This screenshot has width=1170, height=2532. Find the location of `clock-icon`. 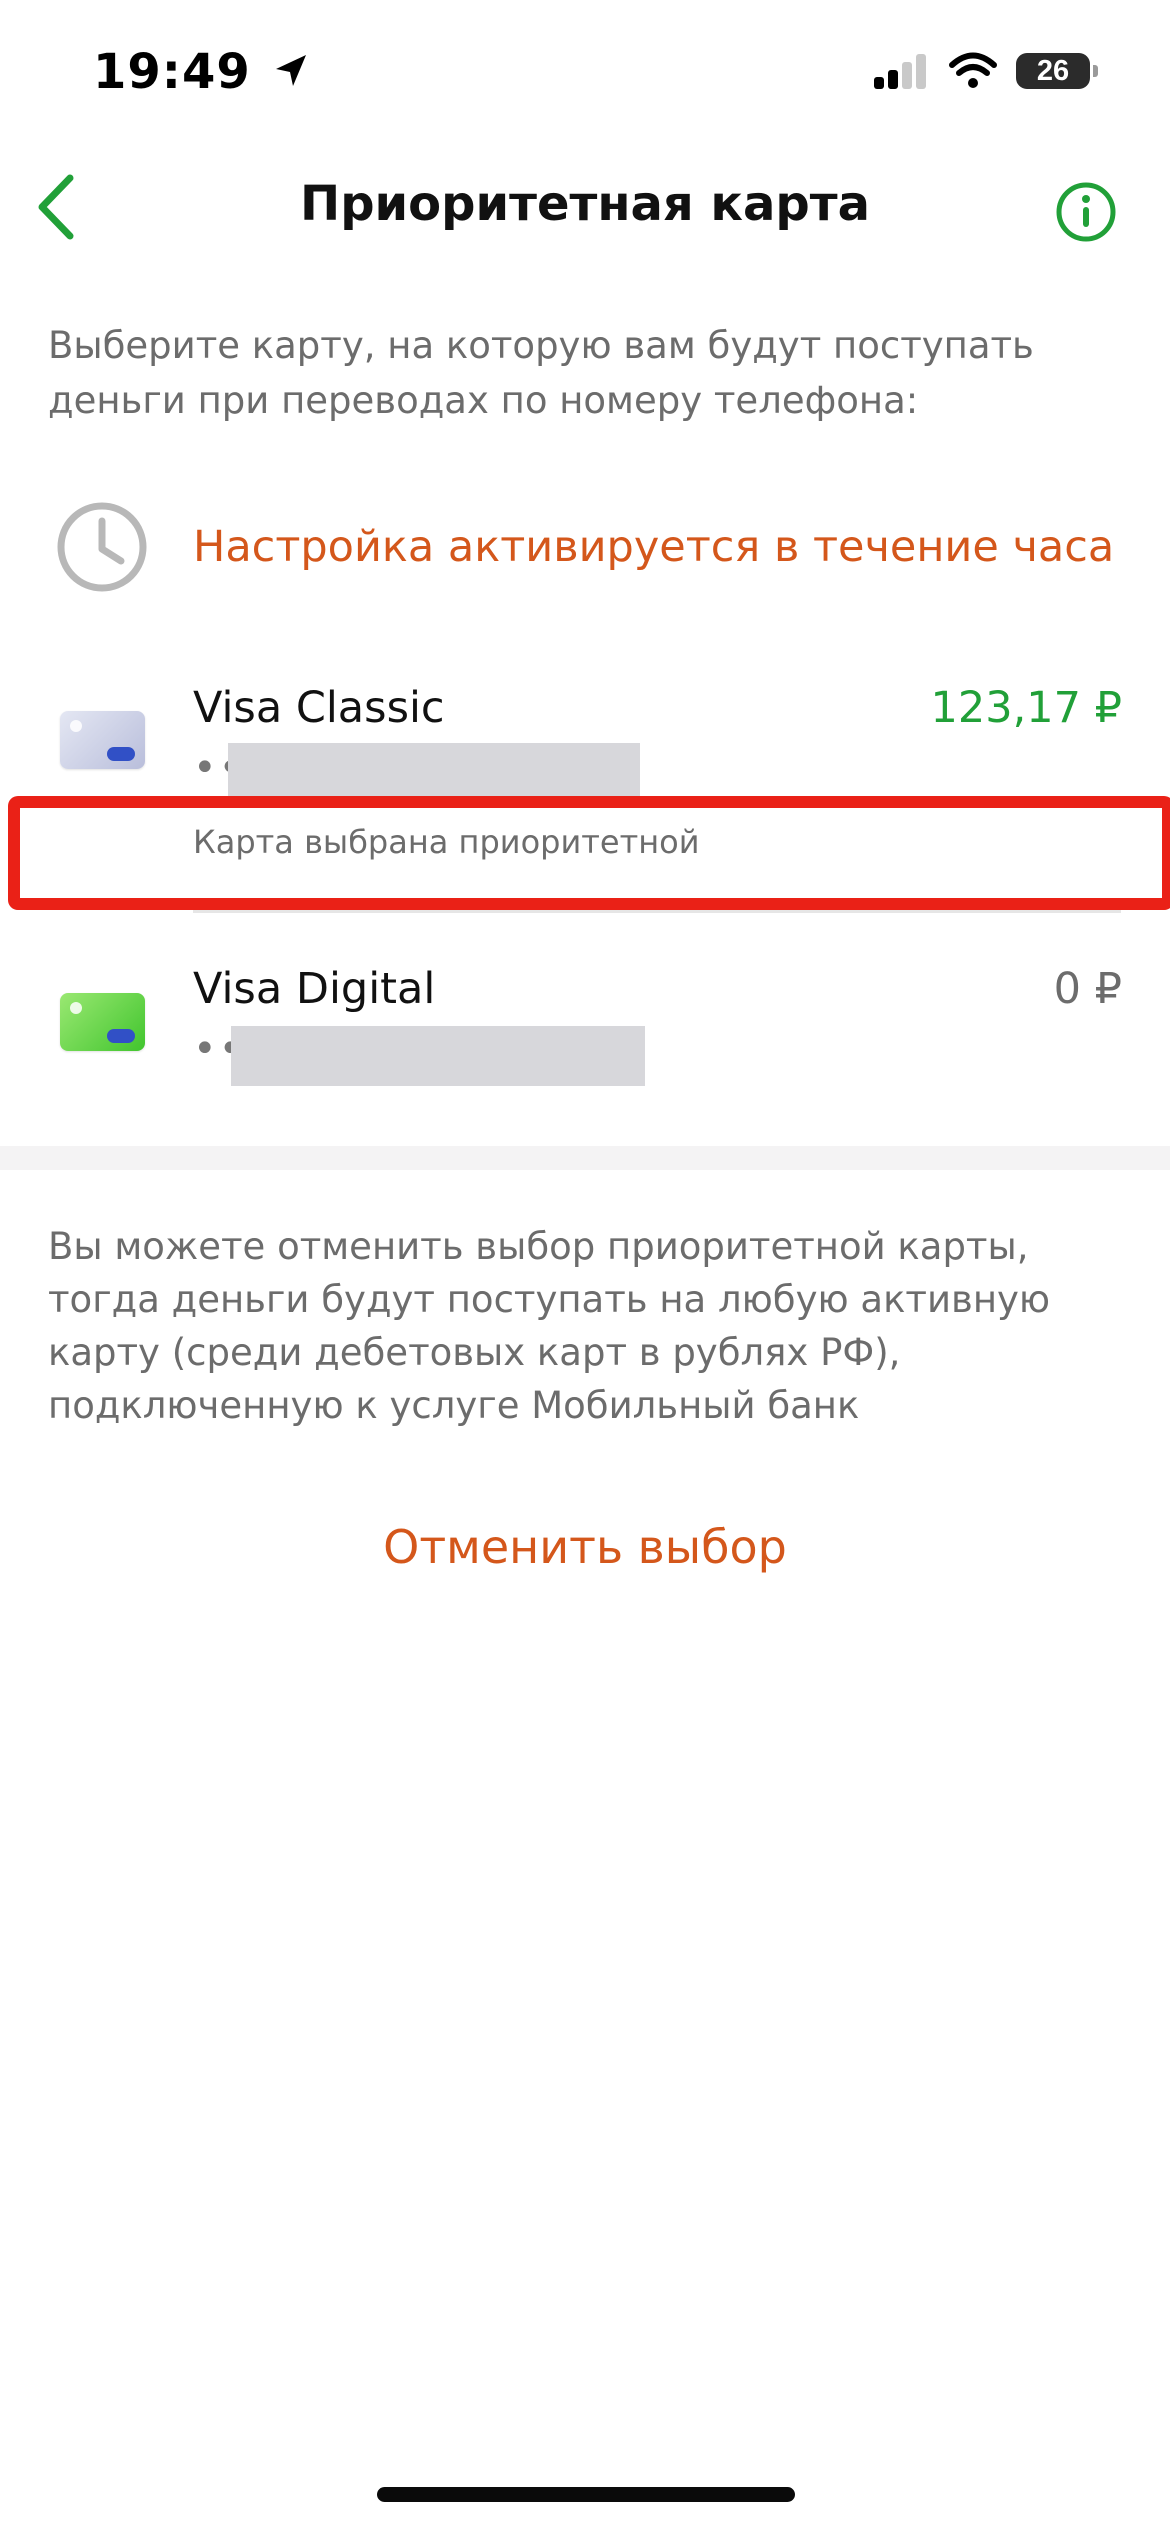

clock-icon is located at coordinates (102, 549).